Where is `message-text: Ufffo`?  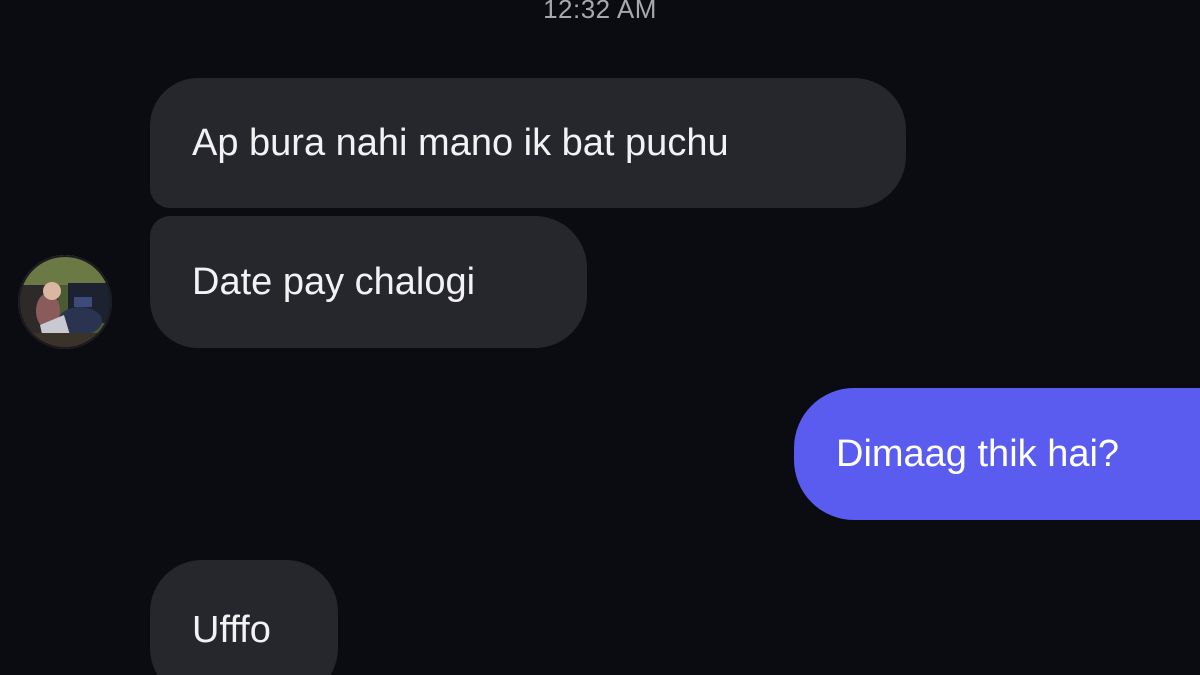
message-text: Ufffo is located at coordinates (231, 629).